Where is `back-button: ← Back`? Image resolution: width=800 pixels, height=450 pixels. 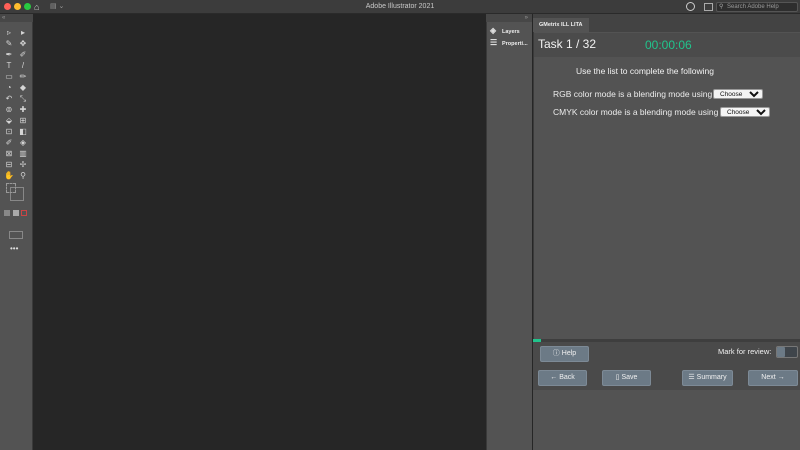 back-button: ← Back is located at coordinates (562, 378).